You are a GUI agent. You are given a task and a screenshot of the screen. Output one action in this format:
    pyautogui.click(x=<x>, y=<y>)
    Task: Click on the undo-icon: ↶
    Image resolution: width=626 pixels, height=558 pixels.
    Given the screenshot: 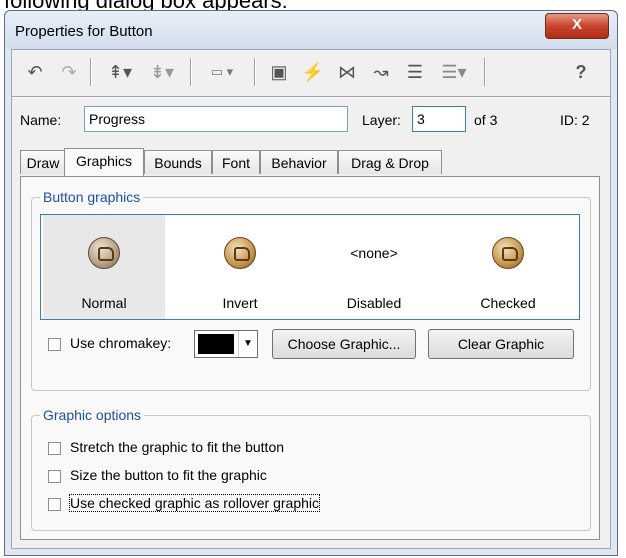 What is the action you would take?
    pyautogui.click(x=35, y=72)
    